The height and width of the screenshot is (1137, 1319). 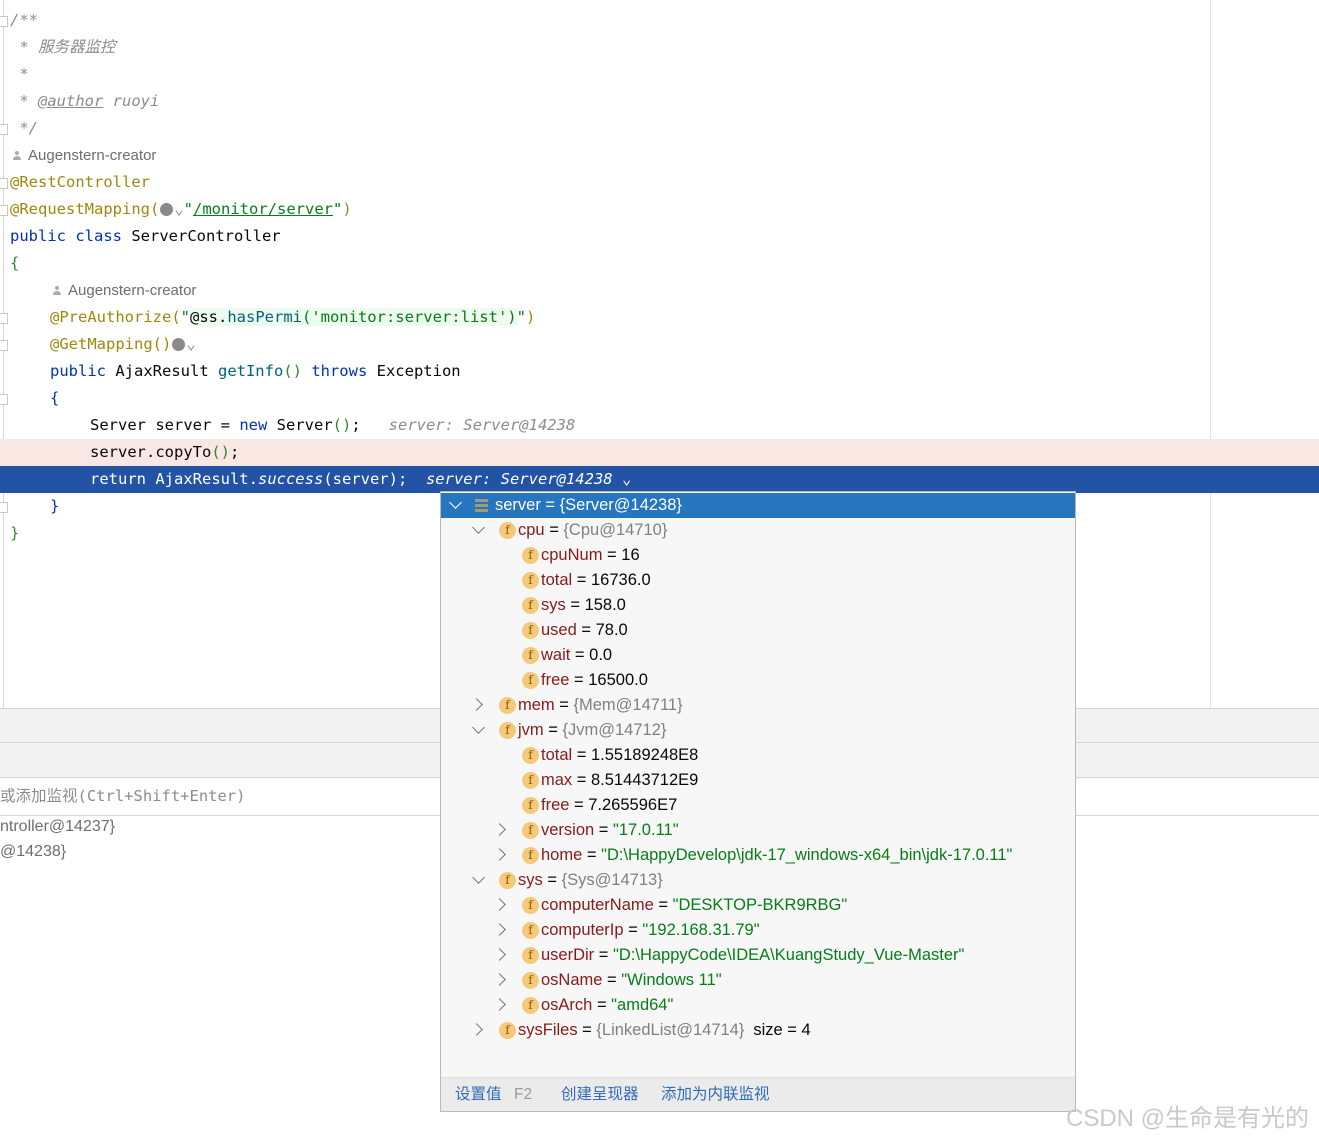 What do you see at coordinates (758, 1030) in the screenshot?
I see `tree-node-sysFiles: f sysFiles = {LinkedList@14714} size = 4` at bounding box center [758, 1030].